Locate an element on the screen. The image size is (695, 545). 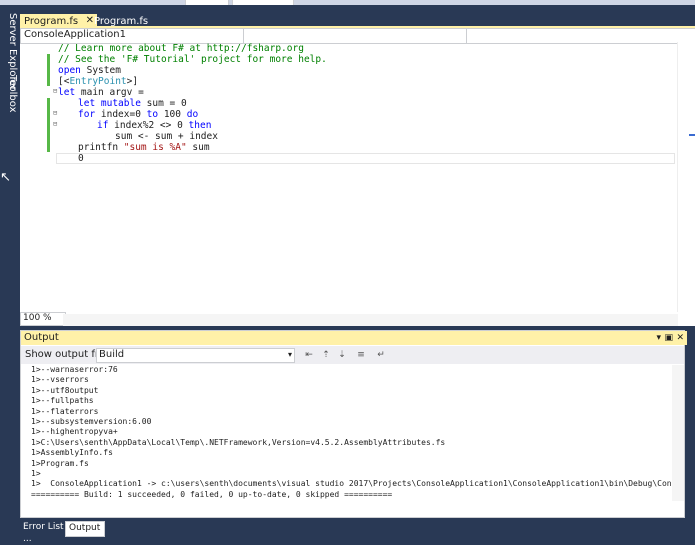
output-line: 1>--vserrors is located at coordinates (60, 380).